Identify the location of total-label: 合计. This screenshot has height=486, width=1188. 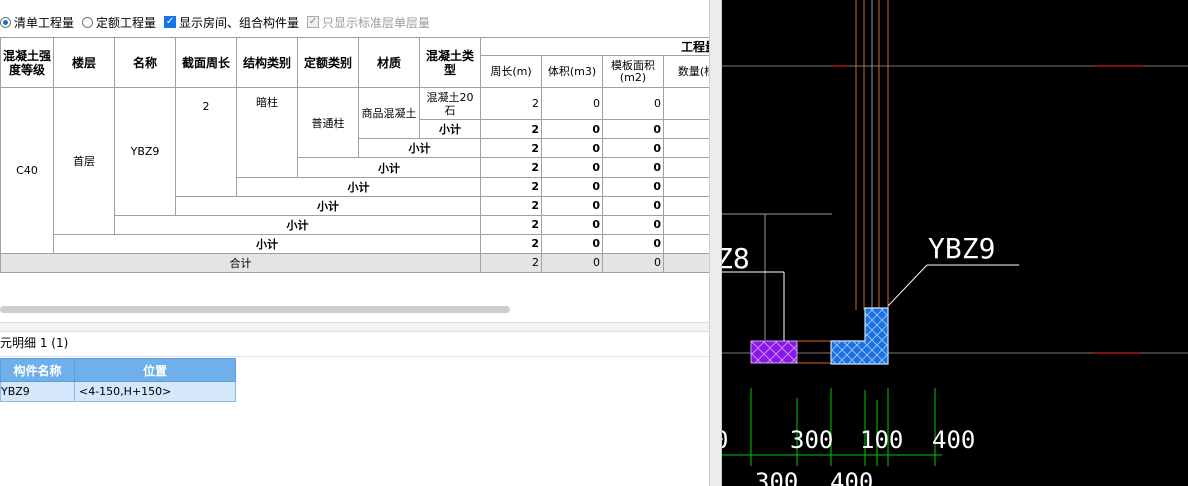
(240, 263).